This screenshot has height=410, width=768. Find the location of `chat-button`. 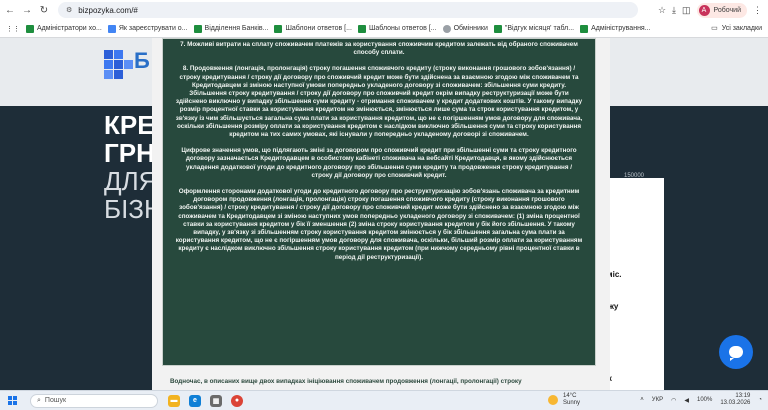

chat-button is located at coordinates (736, 352).